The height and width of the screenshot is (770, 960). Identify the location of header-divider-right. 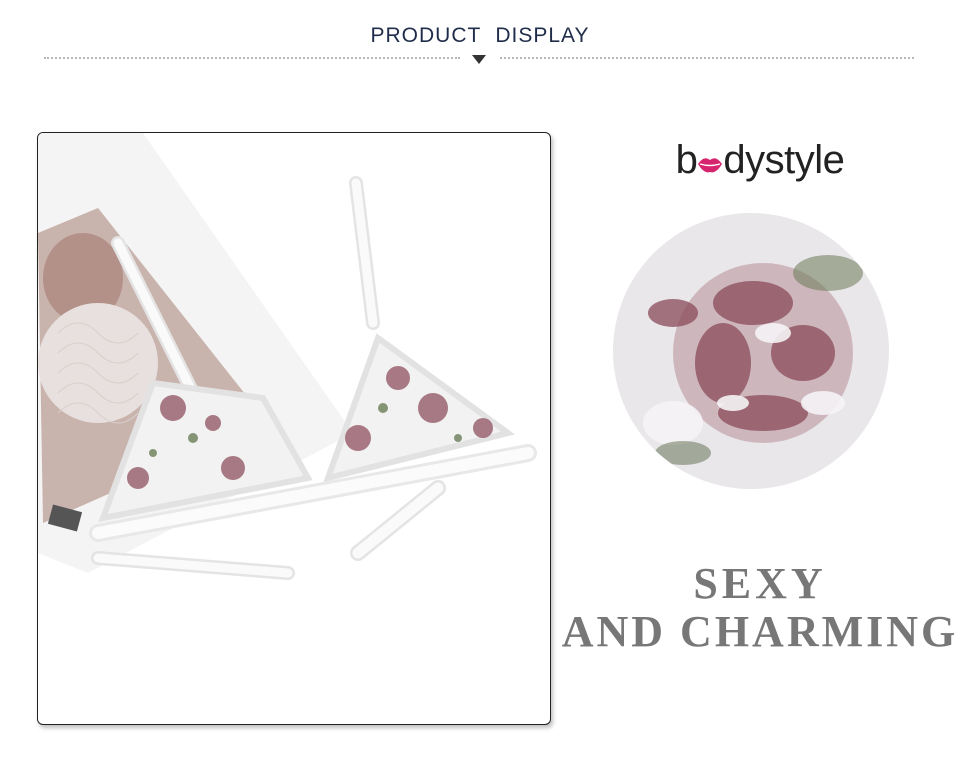
(707, 58).